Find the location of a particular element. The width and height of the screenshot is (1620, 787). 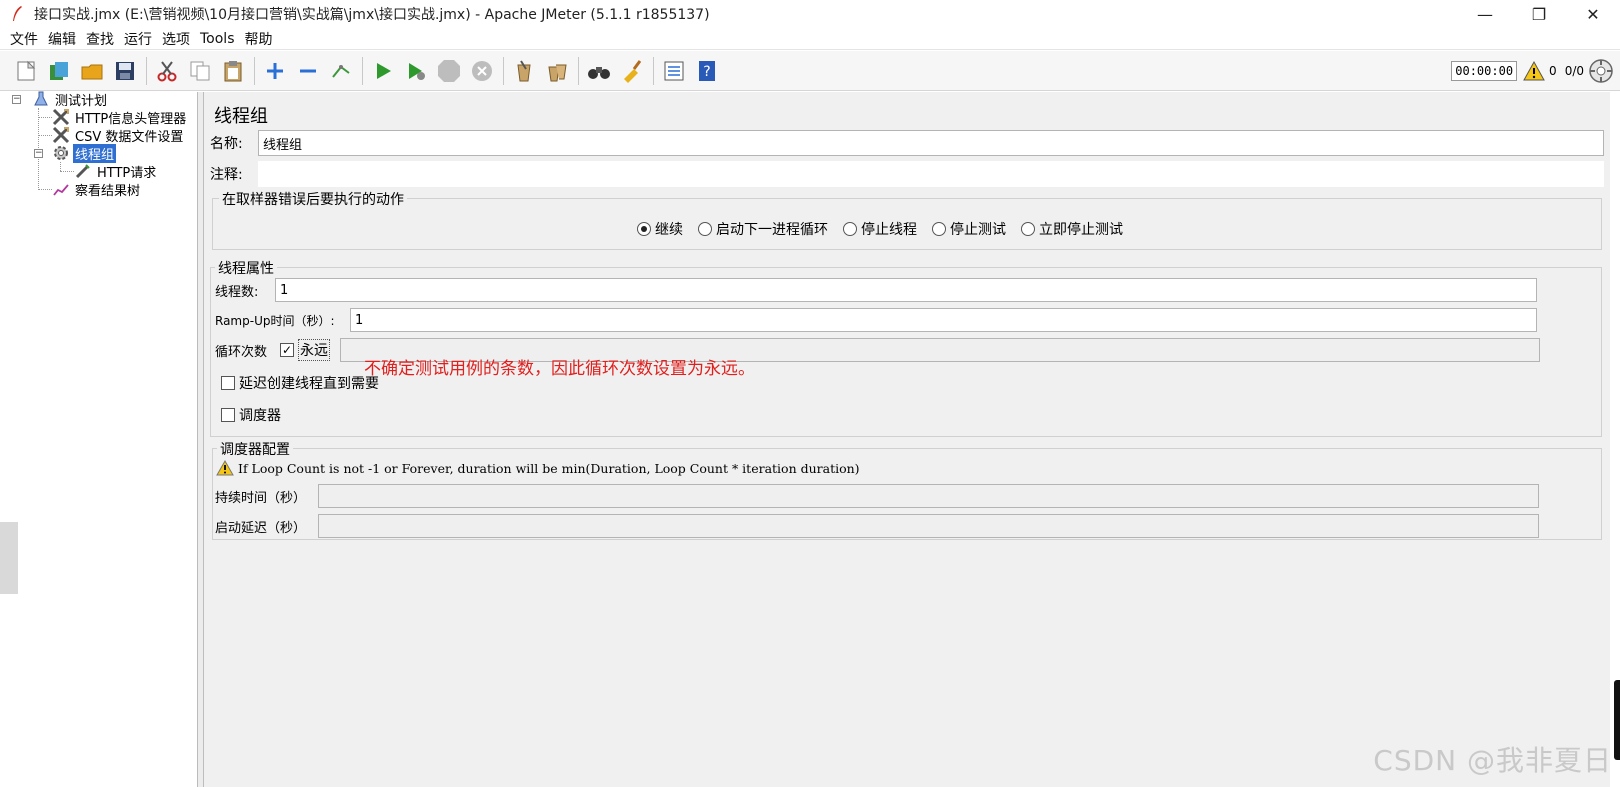

red-annotation: 不确定测试用例的条数，因此循环次数设置为永远。 is located at coordinates (559, 369).